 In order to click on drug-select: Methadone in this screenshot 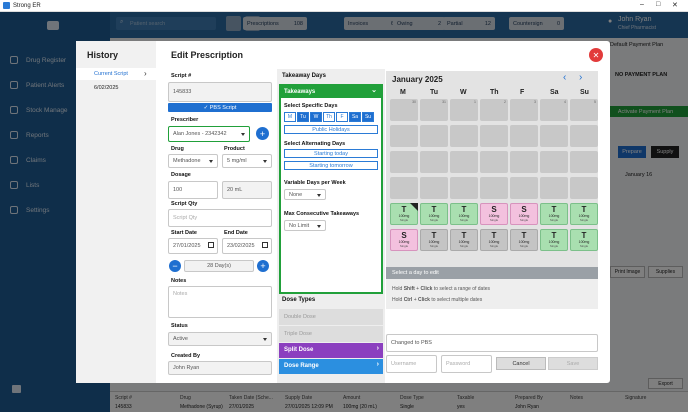, I will do `click(193, 161)`.